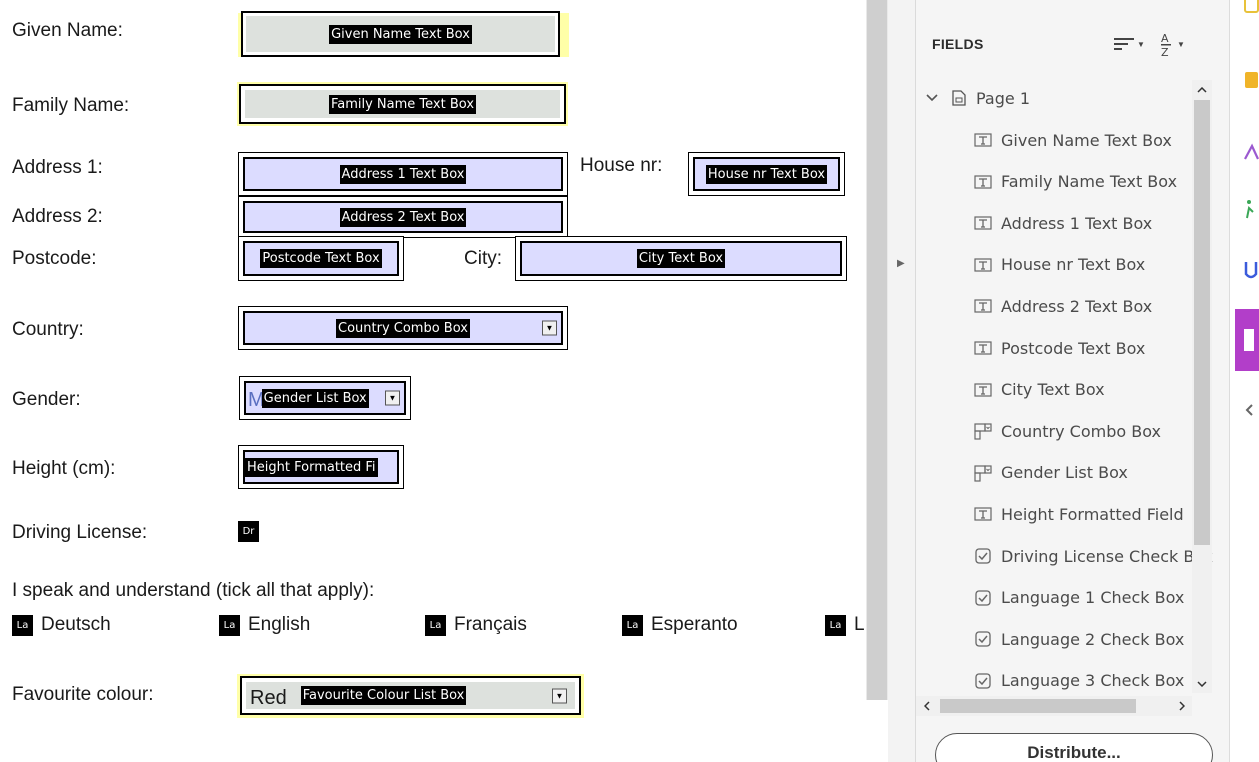 The image size is (1259, 762). What do you see at coordinates (402, 104) in the screenshot?
I see `family-name-field: Family Name Text Box` at bounding box center [402, 104].